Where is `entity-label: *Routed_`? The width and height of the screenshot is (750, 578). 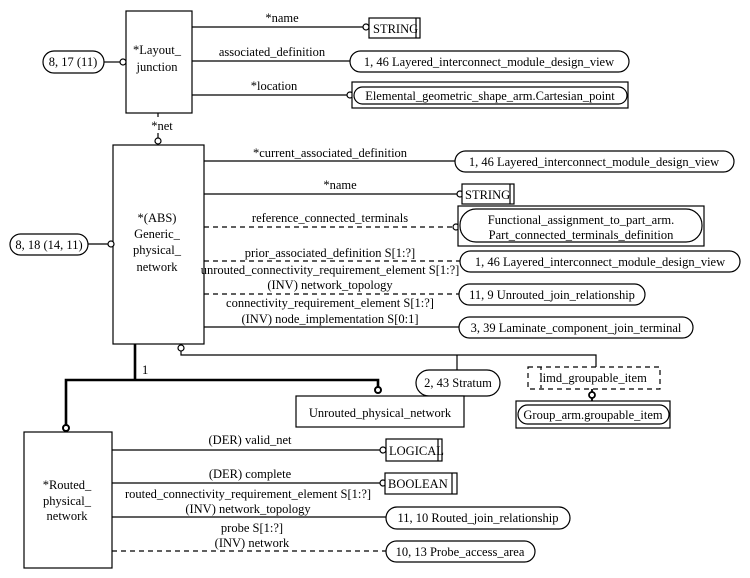
entity-label: *Routed_ is located at coordinates (67, 485).